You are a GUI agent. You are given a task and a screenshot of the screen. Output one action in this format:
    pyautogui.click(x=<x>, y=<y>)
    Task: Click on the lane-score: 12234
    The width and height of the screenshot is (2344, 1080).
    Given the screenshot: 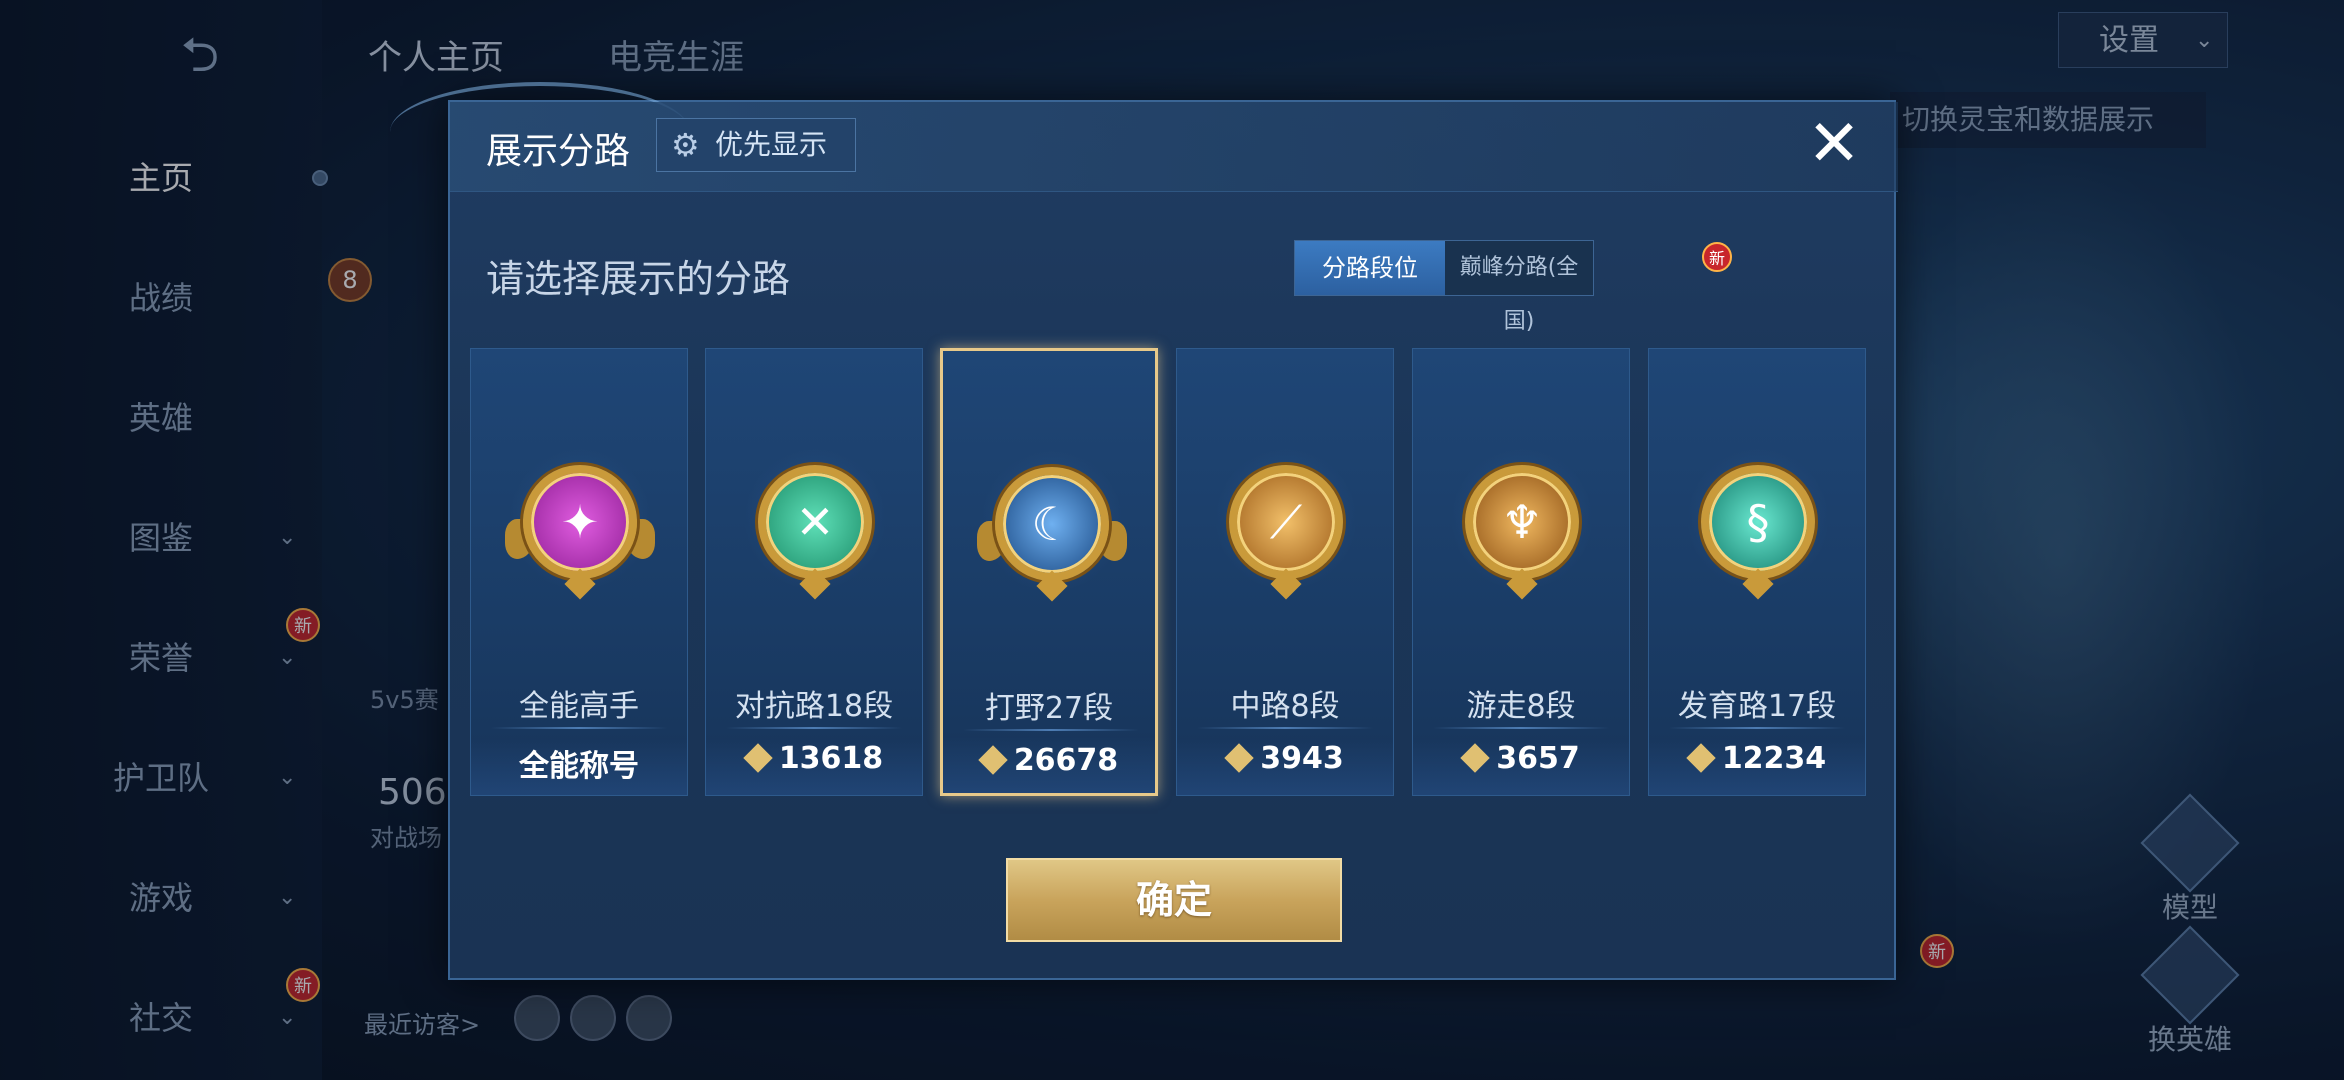 What is the action you would take?
    pyautogui.click(x=1774, y=758)
    